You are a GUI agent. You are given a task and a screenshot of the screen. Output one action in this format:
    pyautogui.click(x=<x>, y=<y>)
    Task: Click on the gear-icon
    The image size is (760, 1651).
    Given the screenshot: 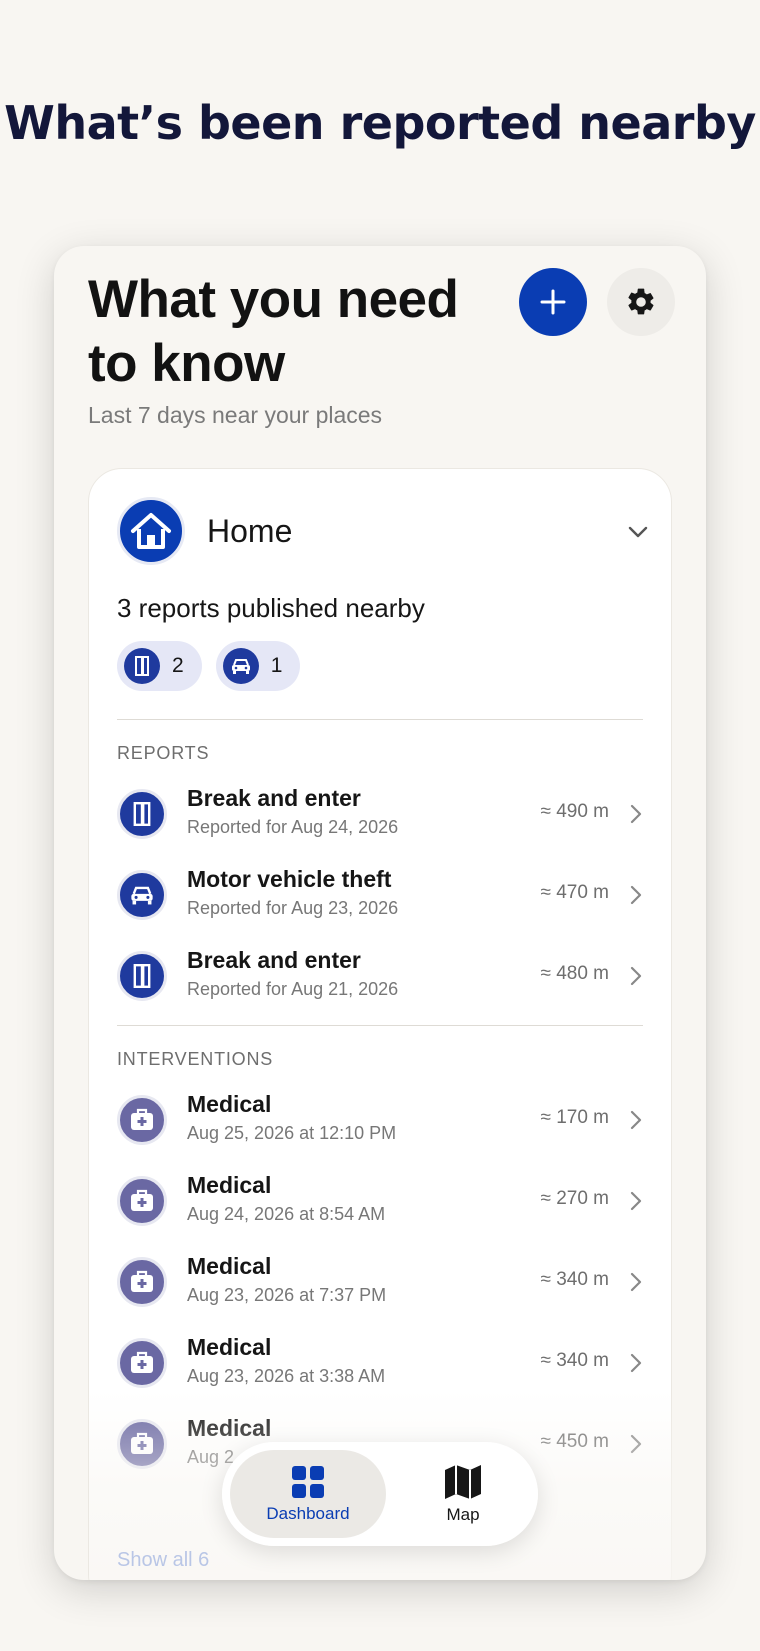 What is the action you would take?
    pyautogui.click(x=641, y=301)
    